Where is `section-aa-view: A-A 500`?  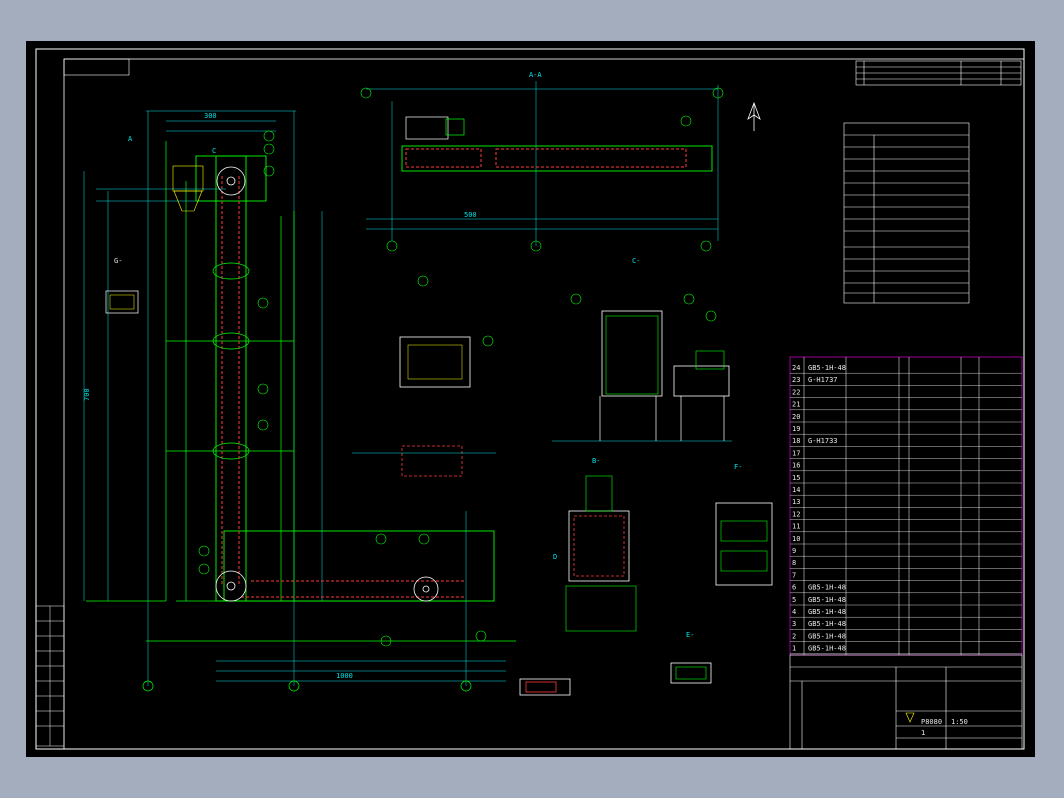 section-aa-view: A-A 500 is located at coordinates (542, 161).